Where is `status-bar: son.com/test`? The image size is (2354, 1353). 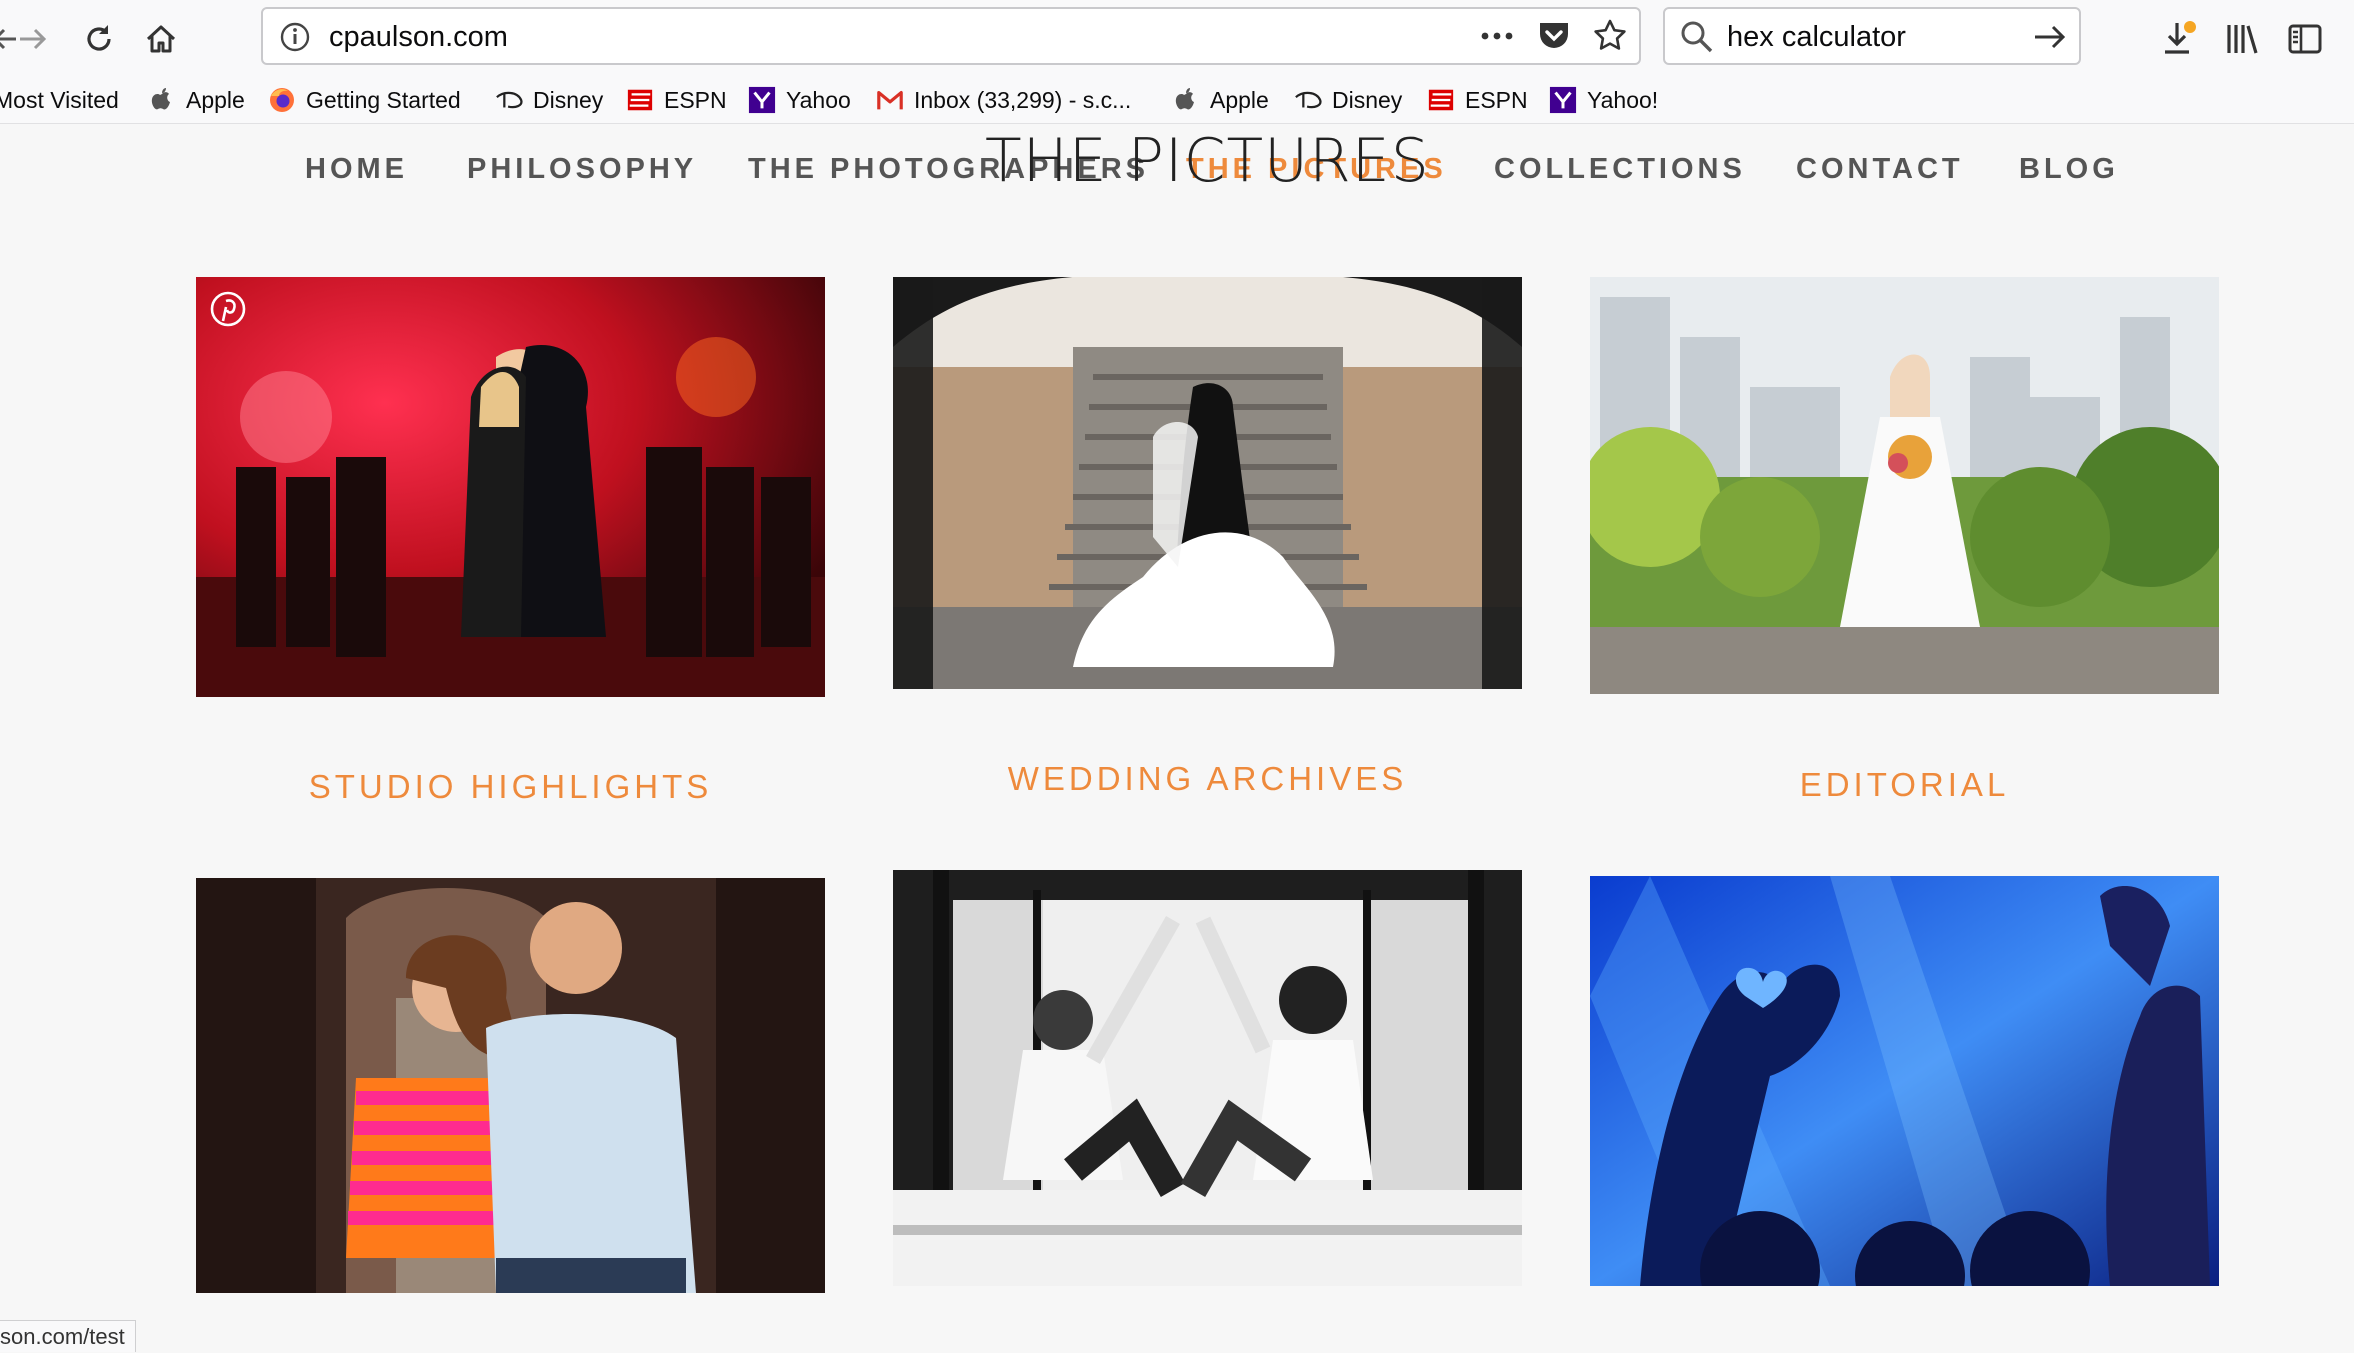
status-bar: son.com/test is located at coordinates (68, 1336).